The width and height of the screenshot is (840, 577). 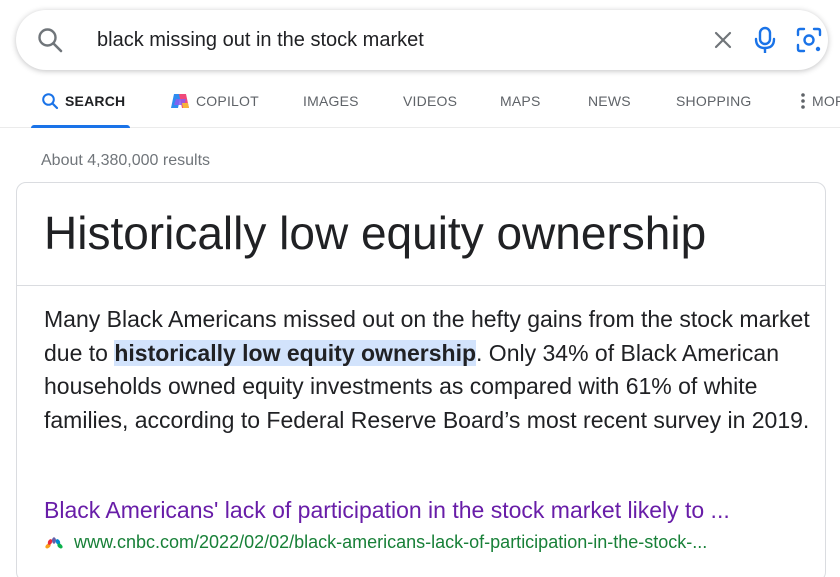 I want to click on search-input: black missing out in the stock market, so click(x=377, y=40).